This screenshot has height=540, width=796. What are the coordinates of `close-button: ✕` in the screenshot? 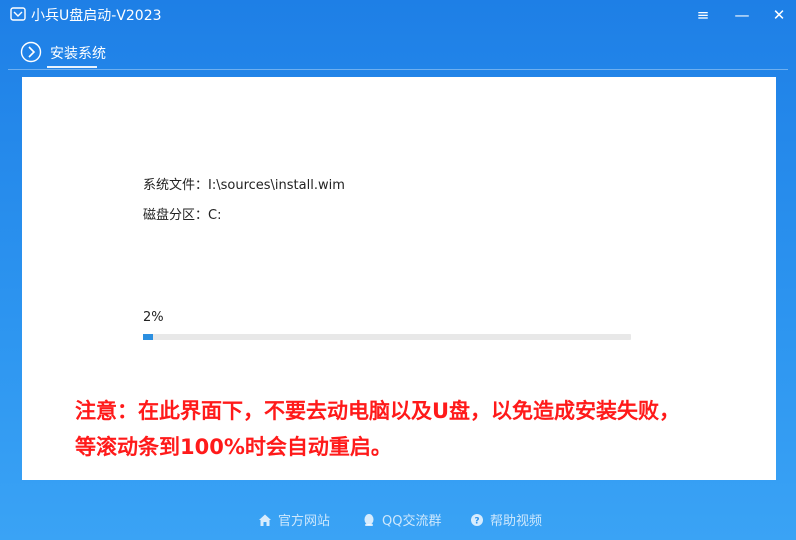 It's located at (779, 15).